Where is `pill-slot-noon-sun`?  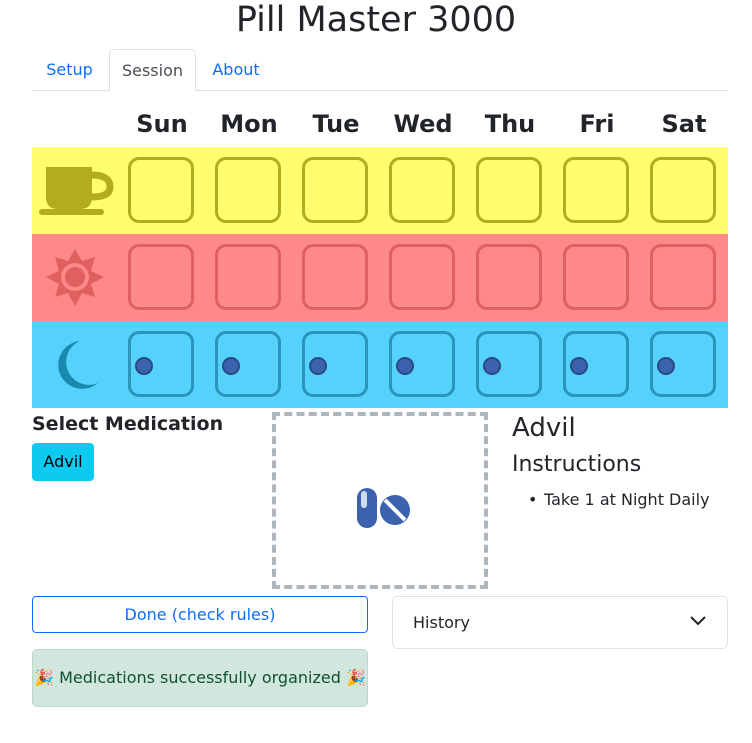
pill-slot-noon-sun is located at coordinates (161, 277).